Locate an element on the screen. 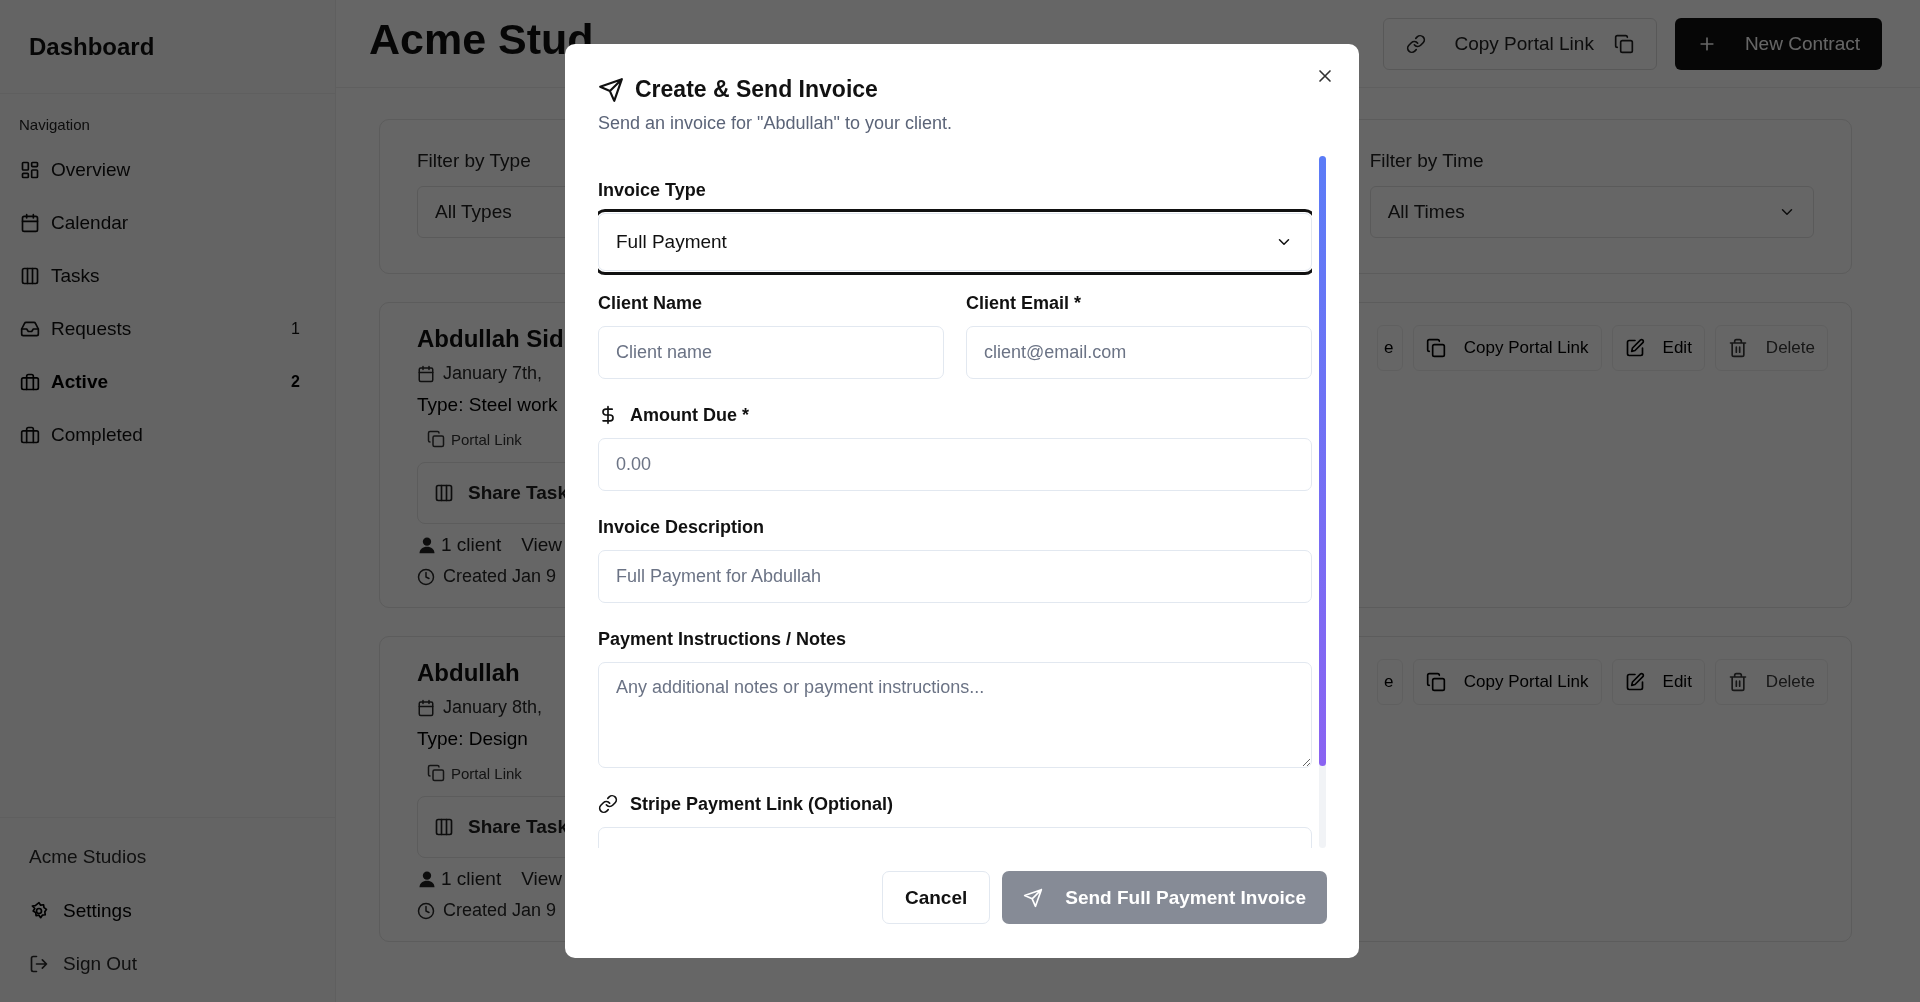  client-name-field: Client name is located at coordinates (771, 352).